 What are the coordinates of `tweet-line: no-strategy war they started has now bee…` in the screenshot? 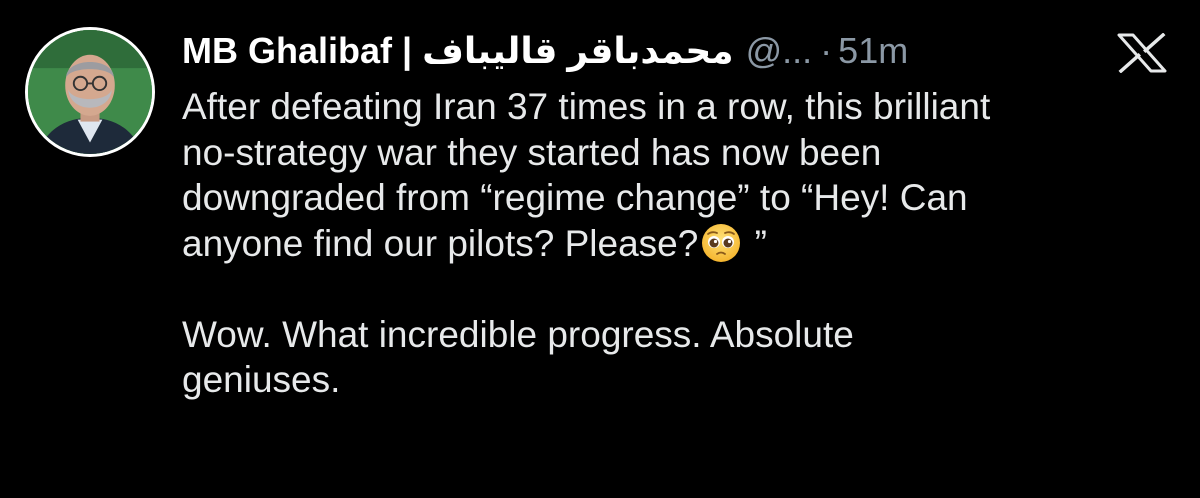 It's located at (532, 152).